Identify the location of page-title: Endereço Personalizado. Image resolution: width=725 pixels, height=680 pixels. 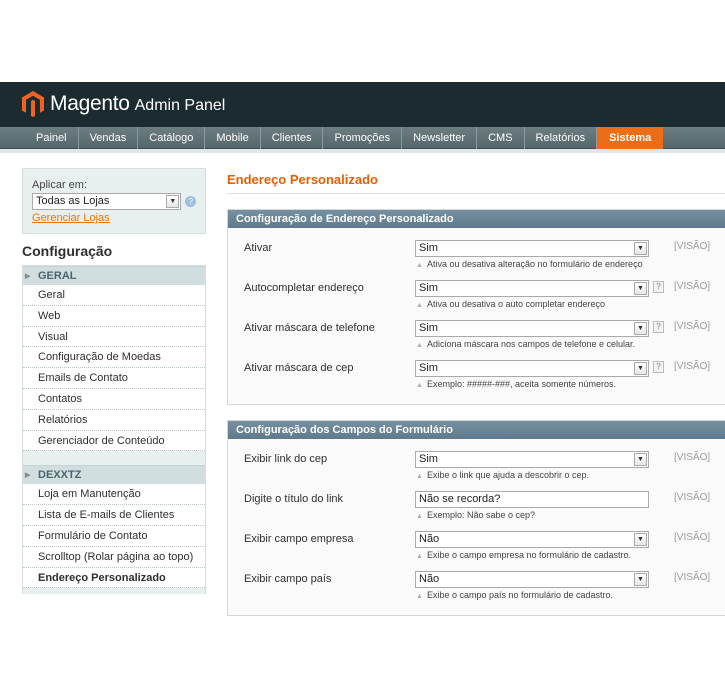
(476, 183).